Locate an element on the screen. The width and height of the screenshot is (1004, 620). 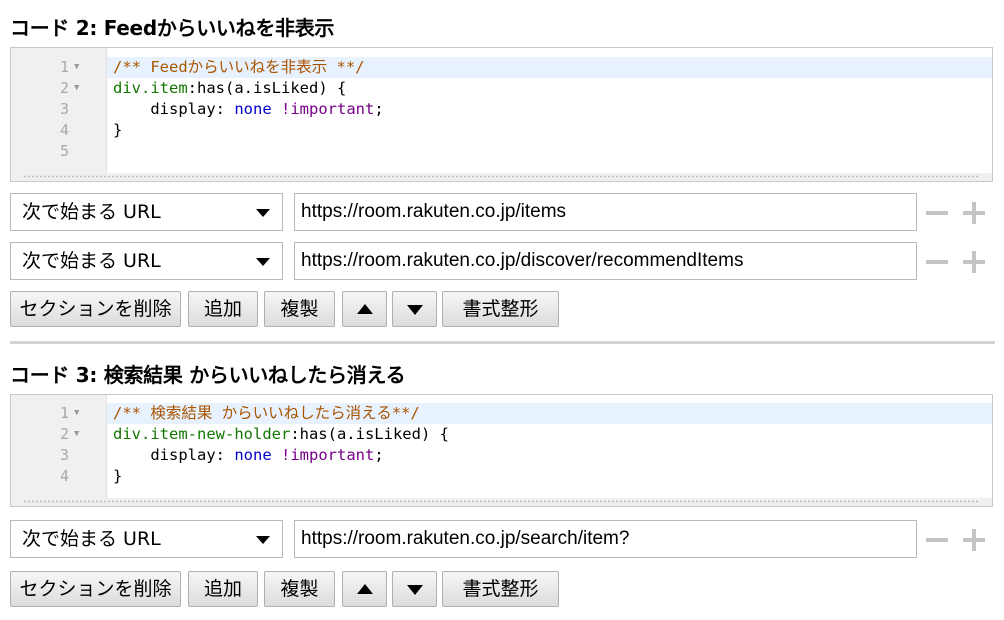
url-input: https://room.rakuten.co.jp/search/item? is located at coordinates (605, 539).